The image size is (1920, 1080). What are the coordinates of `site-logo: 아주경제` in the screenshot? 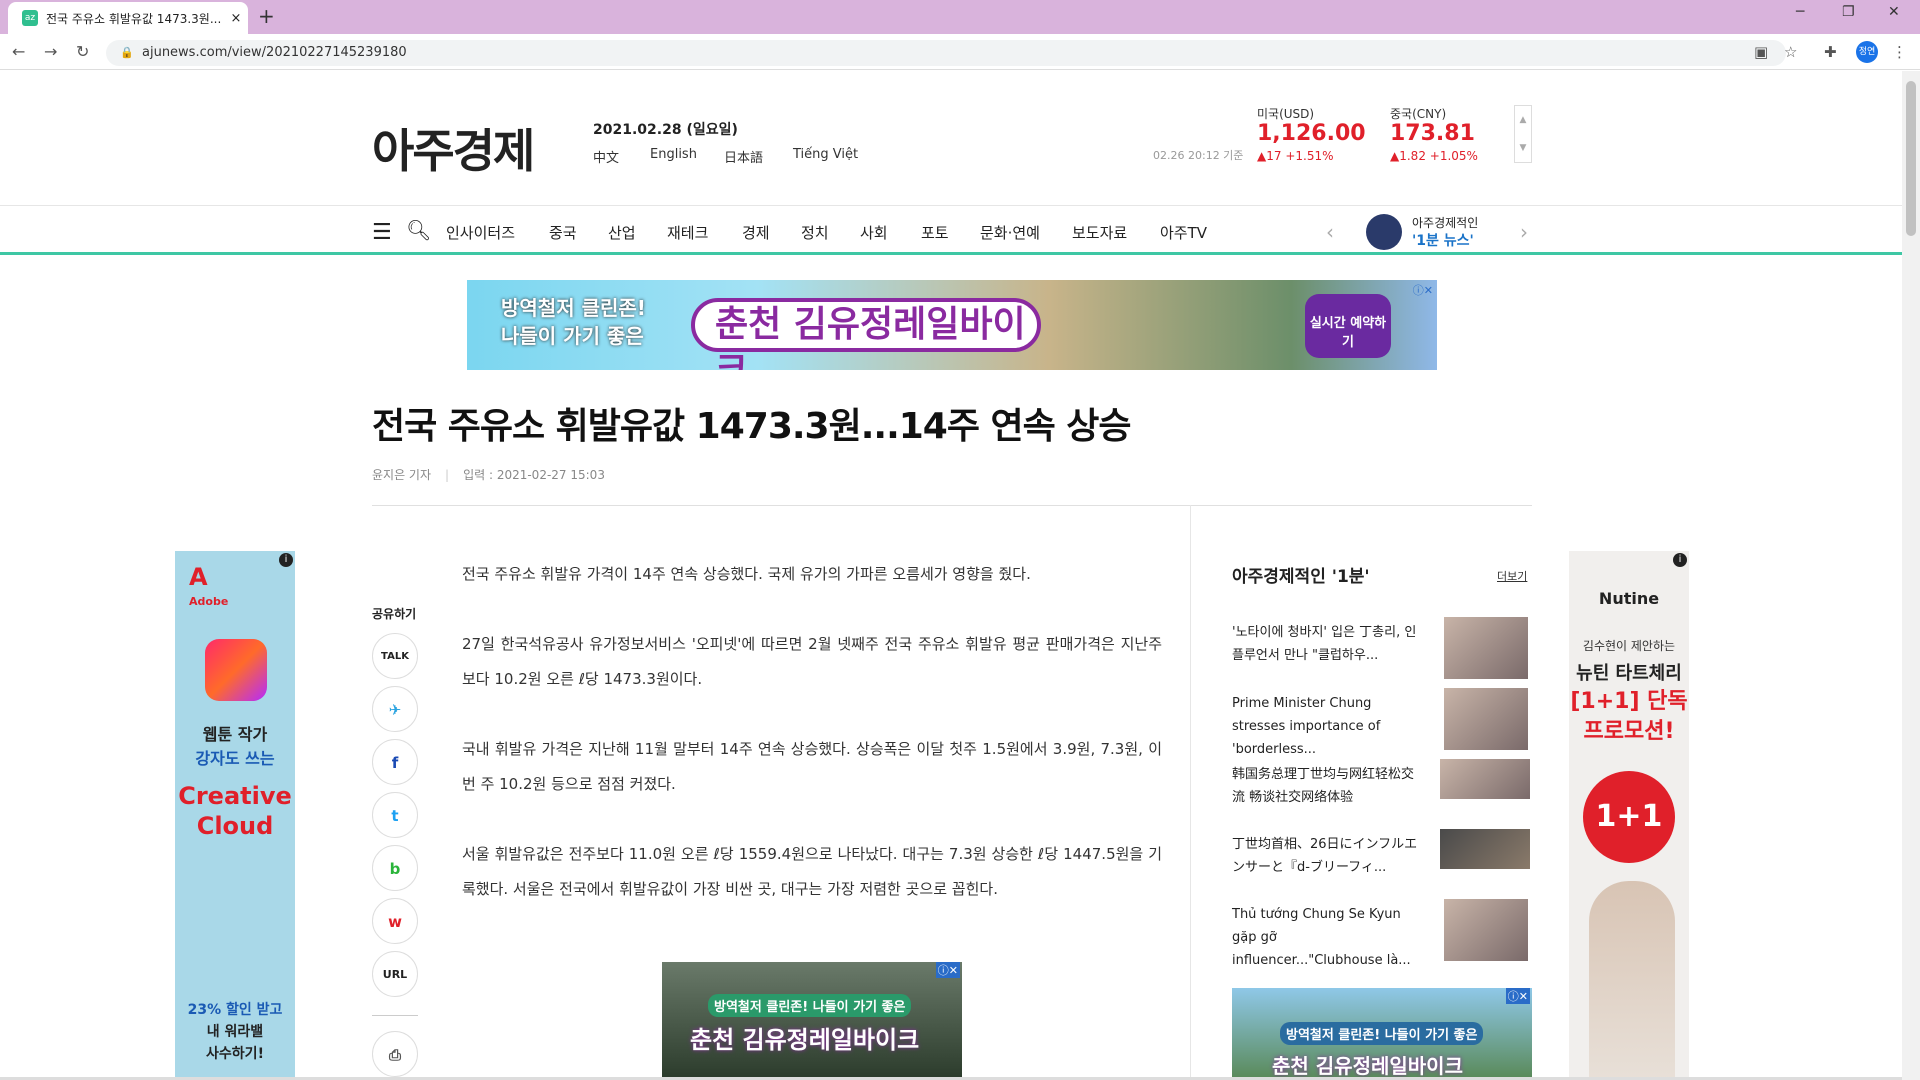 It's located at (453, 148).